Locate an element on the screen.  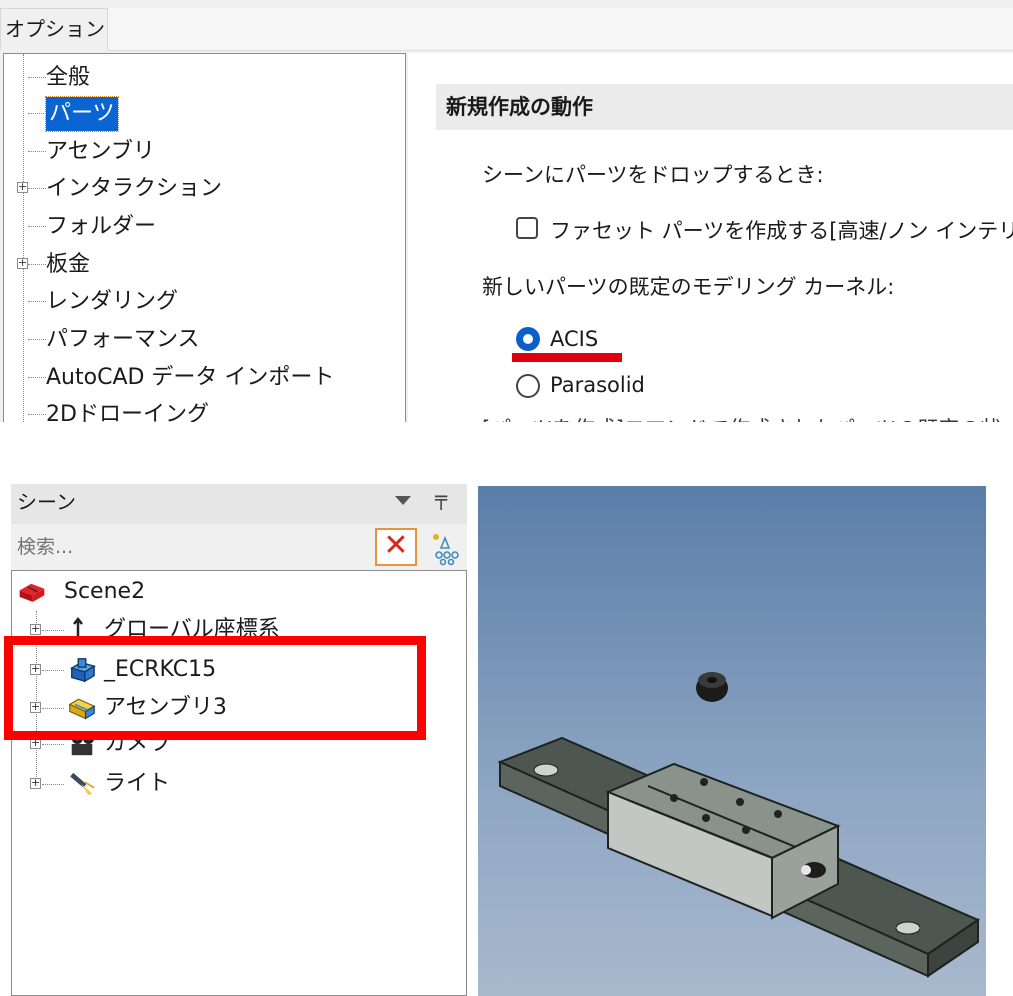
section-header: 新規作成の動作 is located at coordinates (724, 107).